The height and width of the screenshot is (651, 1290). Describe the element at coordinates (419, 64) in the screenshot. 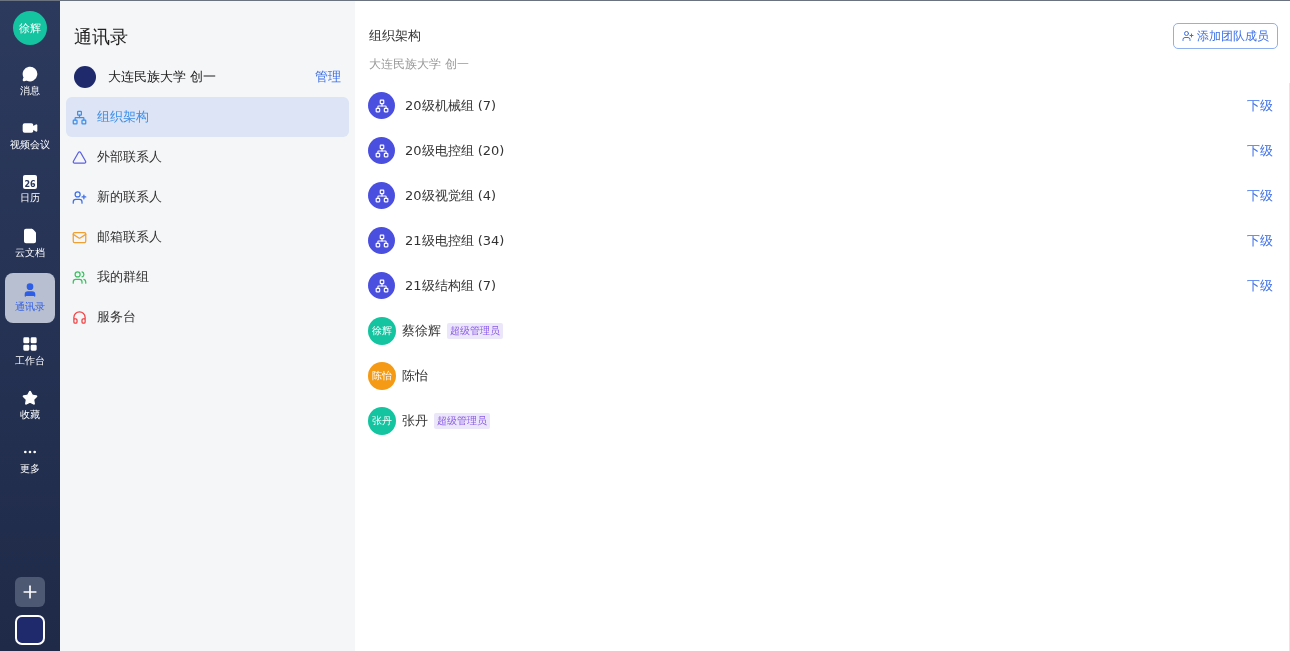

I see `breadcrumb: 大连民族大学 创一` at that location.